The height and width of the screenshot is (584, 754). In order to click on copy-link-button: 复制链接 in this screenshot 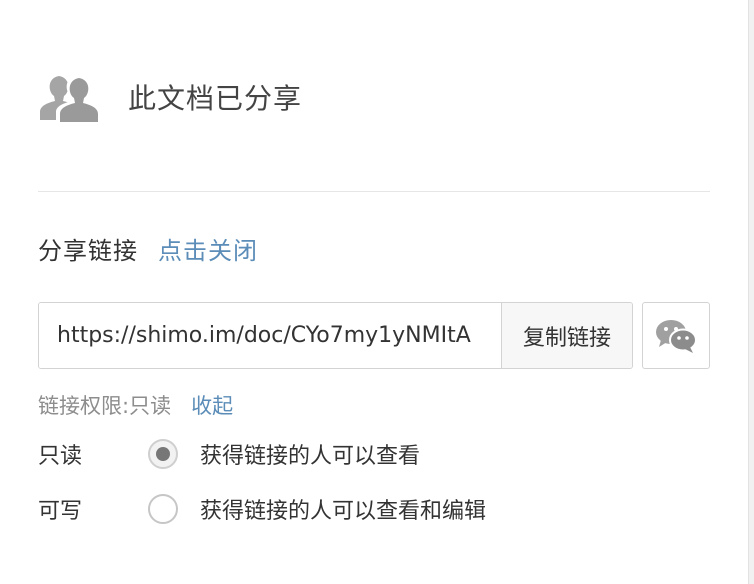, I will do `click(566, 335)`.